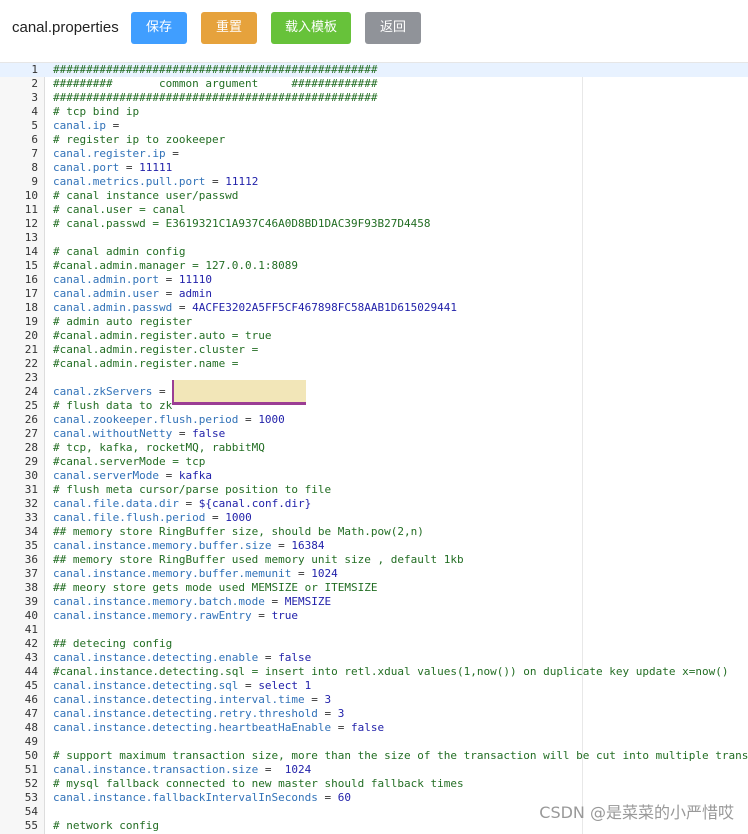 The height and width of the screenshot is (834, 748). Describe the element at coordinates (156, 657) in the screenshot. I see `property-key: canal.instance.detecting.enable` at that location.